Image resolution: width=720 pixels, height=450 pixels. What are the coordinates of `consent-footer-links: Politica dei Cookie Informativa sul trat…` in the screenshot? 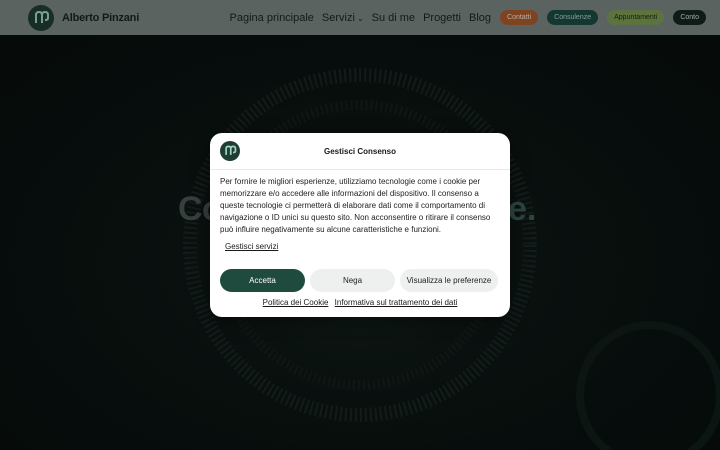 It's located at (360, 302).